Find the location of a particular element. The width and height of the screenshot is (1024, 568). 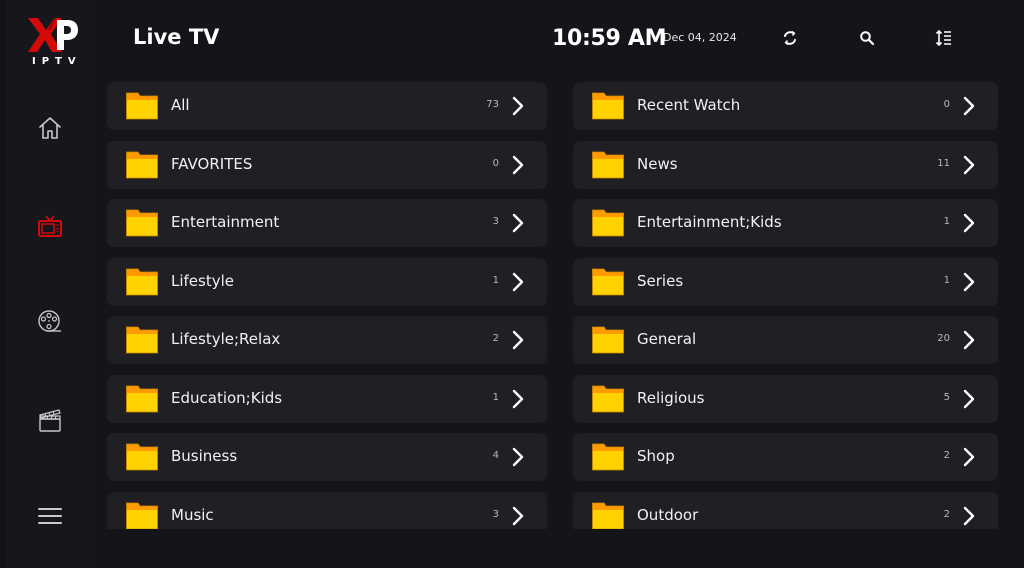

film-reel-icon is located at coordinates (49, 321).